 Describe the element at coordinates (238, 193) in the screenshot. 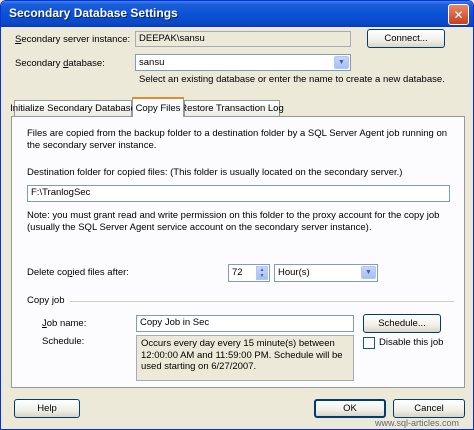

I see `destination-folder-input: F:\TranlogSec` at that location.